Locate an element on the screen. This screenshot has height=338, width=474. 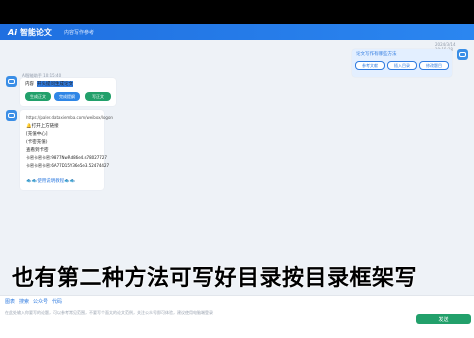
insert-toc-button: 插入目录 is located at coordinates (402, 65).